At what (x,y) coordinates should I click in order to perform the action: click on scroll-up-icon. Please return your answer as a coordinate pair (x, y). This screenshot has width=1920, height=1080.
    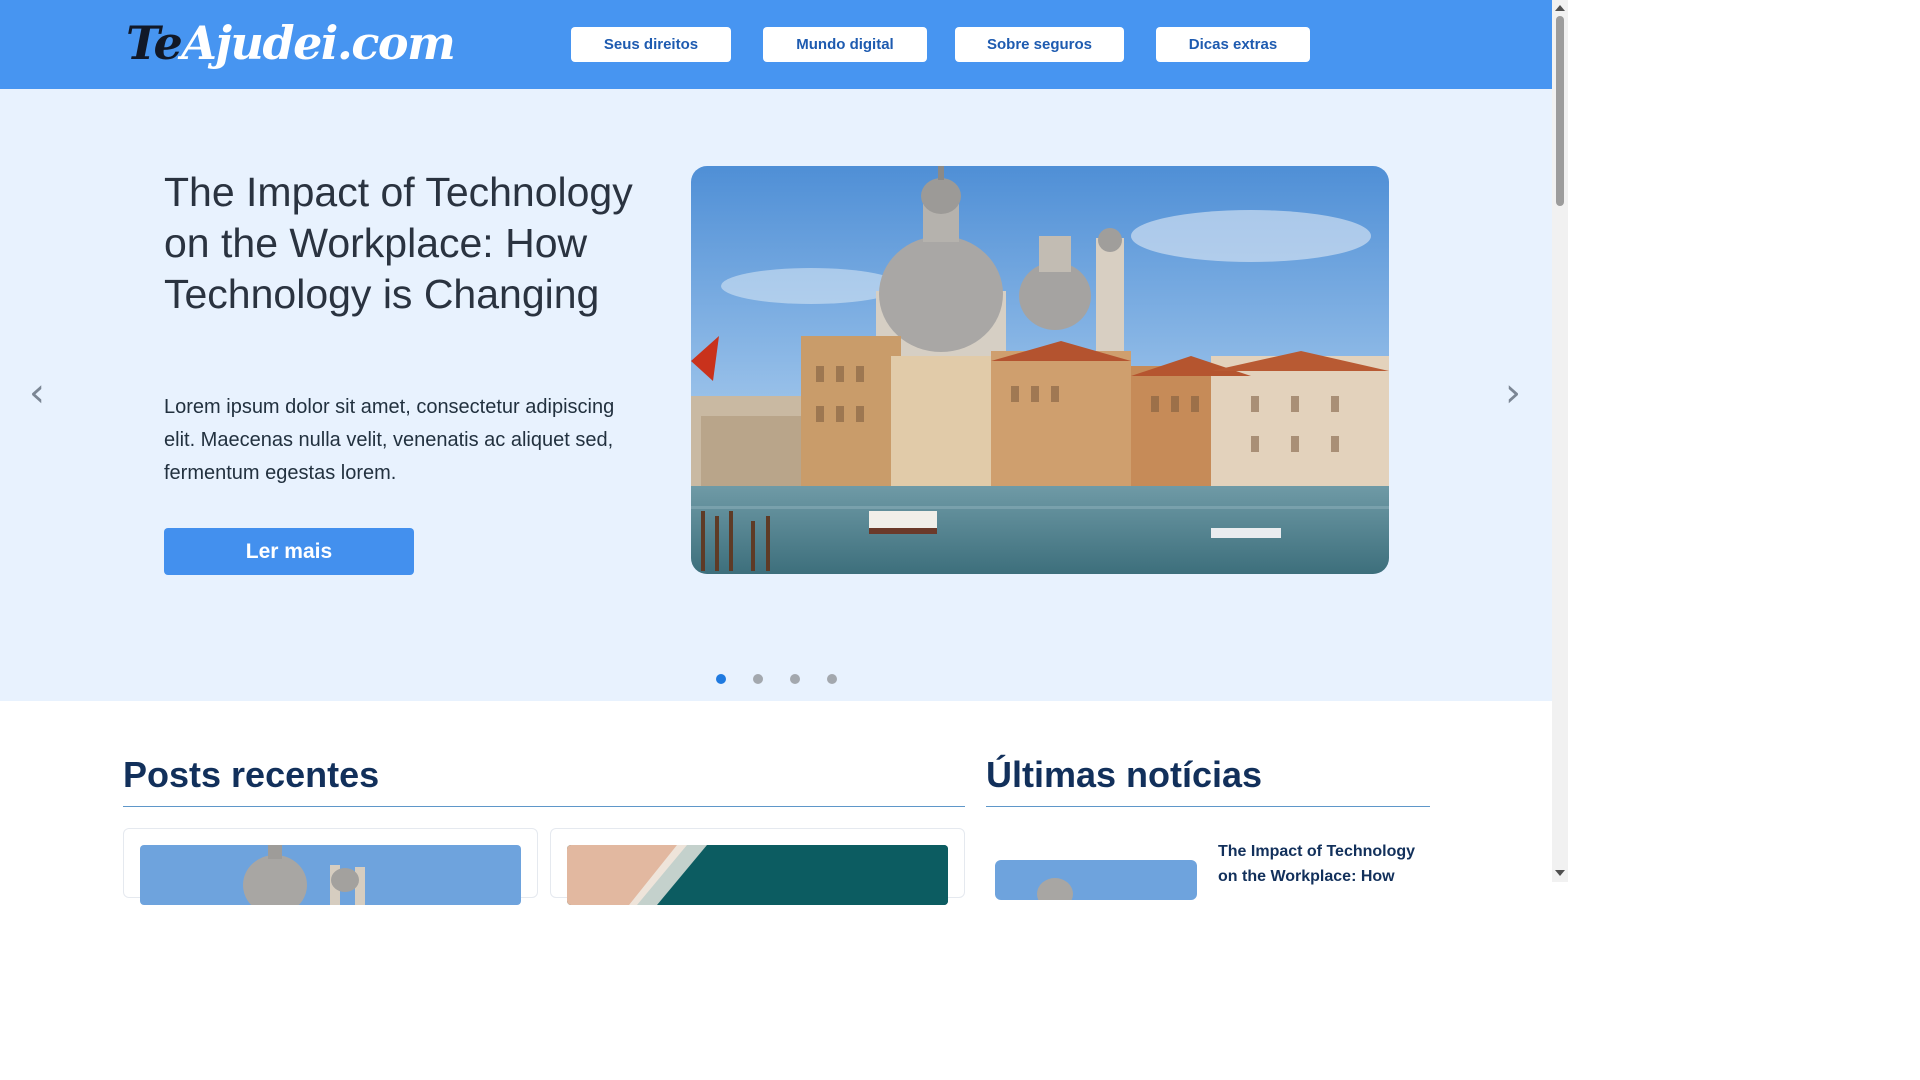
    Looking at the image, I should click on (1560, 8).